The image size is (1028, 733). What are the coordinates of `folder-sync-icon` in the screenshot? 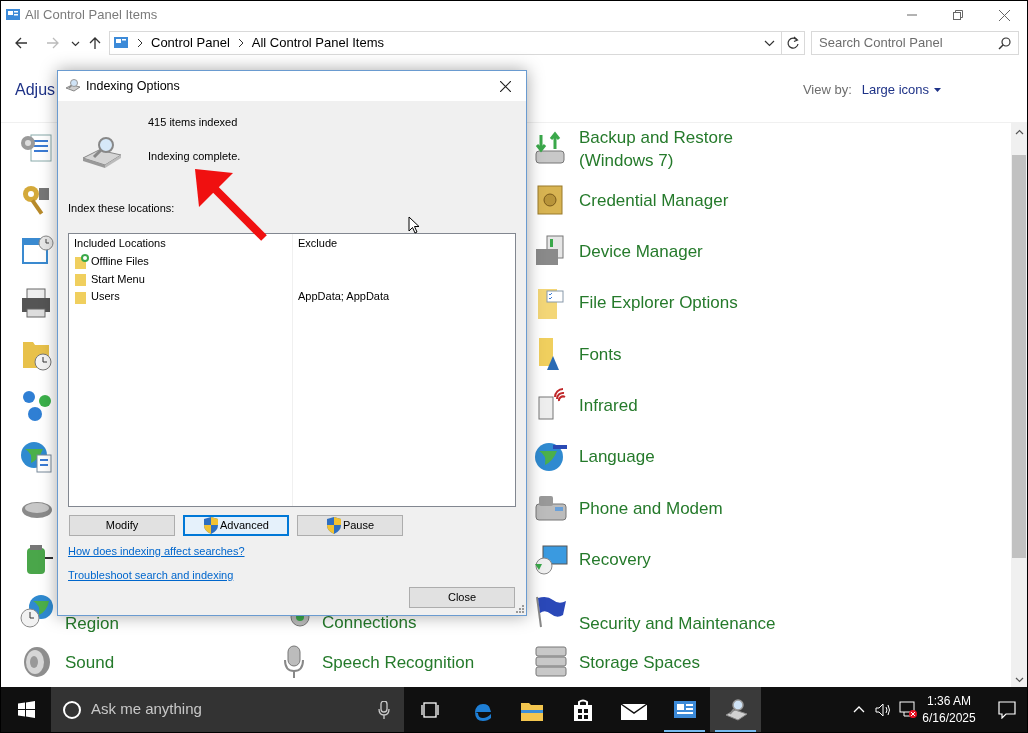 It's located at (81, 261).